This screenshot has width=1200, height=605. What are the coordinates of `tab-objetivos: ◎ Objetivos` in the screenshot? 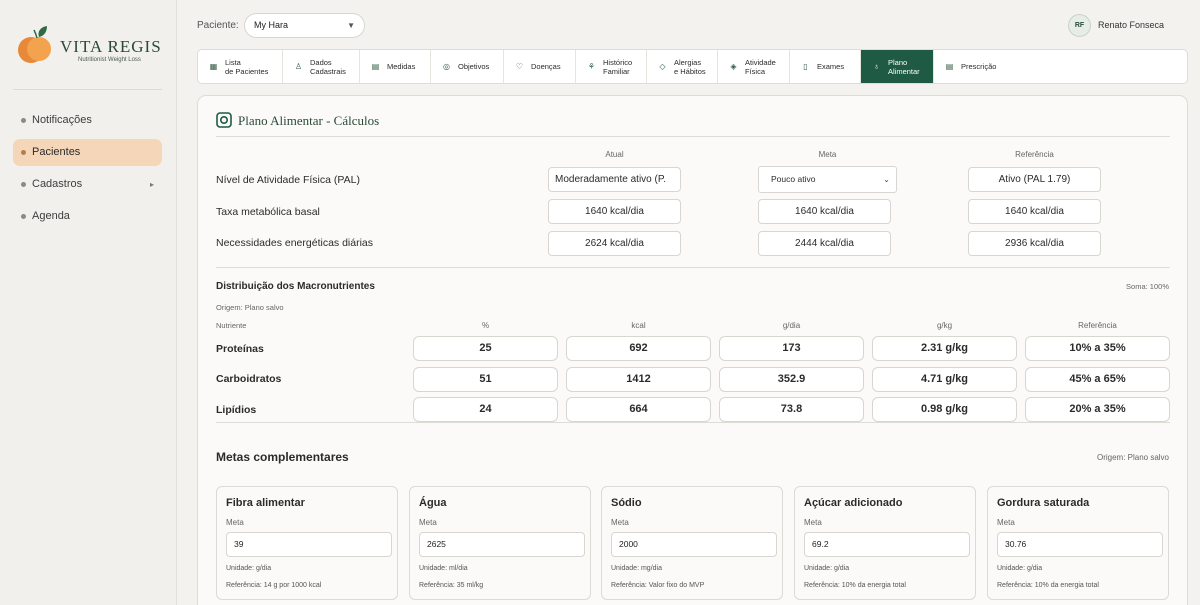 It's located at (467, 66).